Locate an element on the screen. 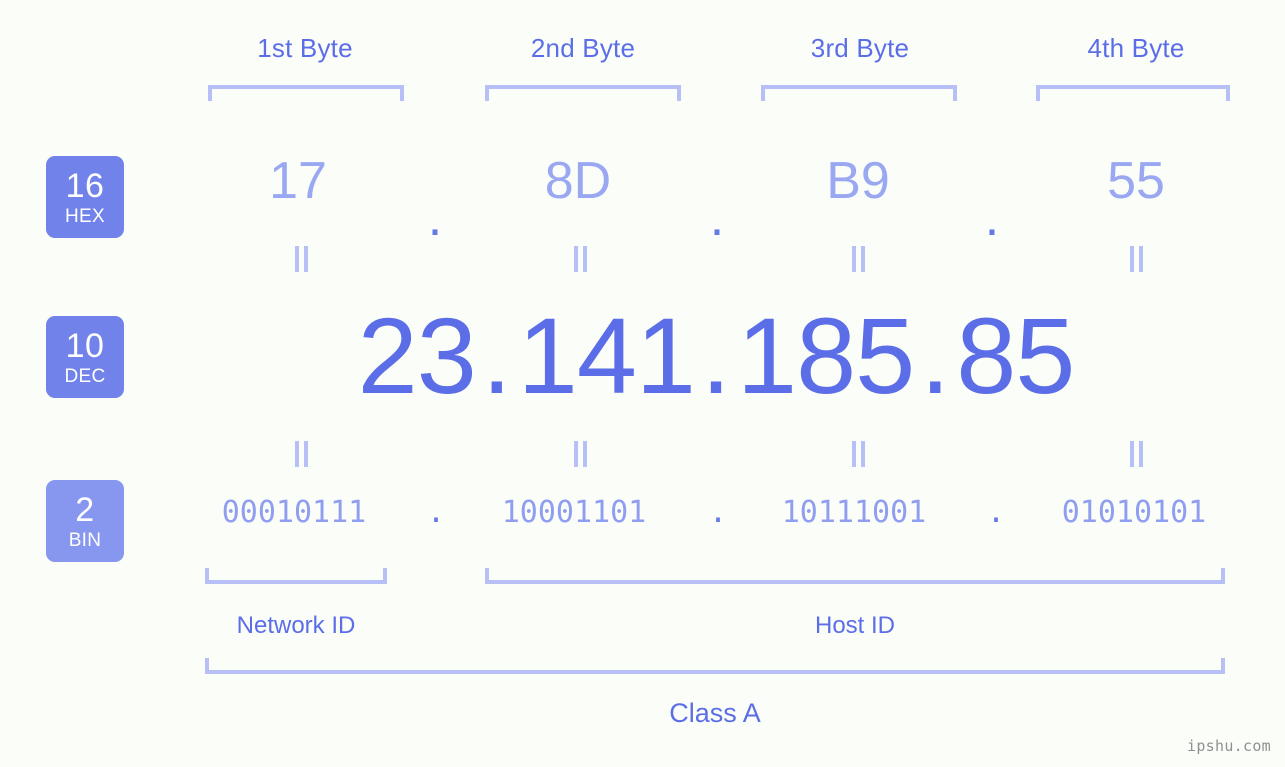 This screenshot has height=767, width=1285. dec-octet-2: 141 is located at coordinates (606, 355).